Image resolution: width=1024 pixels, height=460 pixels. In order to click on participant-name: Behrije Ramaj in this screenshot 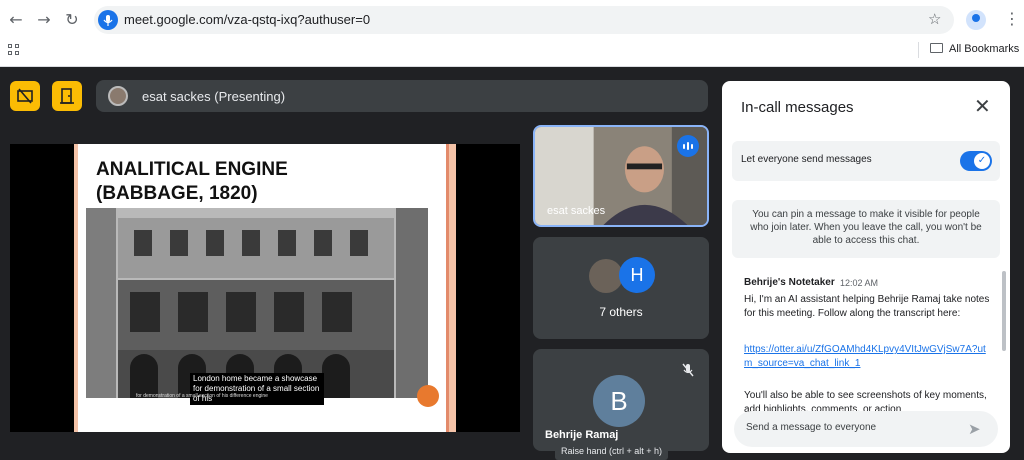, I will do `click(582, 435)`.